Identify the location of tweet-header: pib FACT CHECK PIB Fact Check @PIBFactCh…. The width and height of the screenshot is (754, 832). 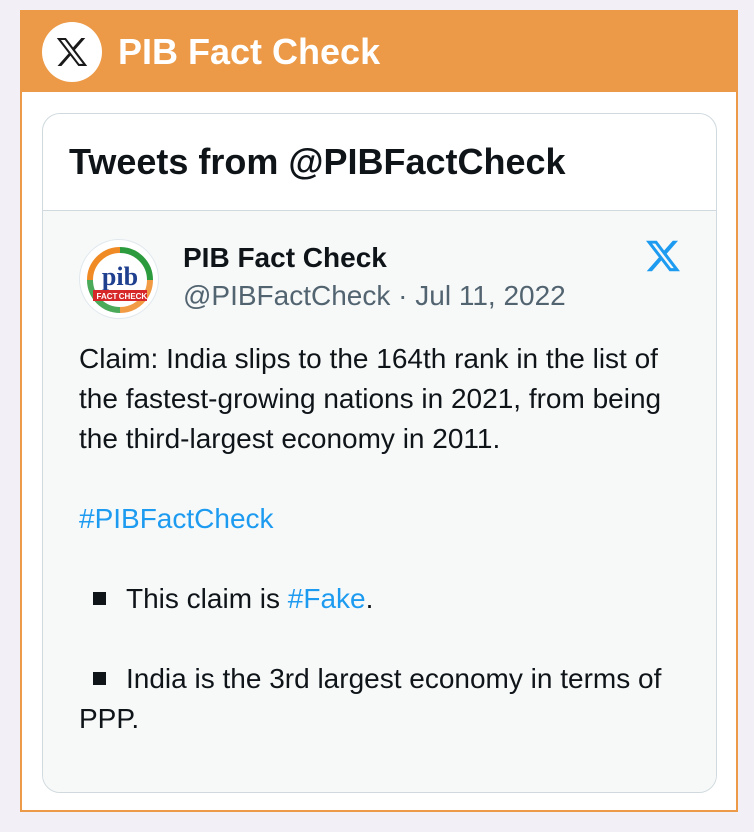
(379, 279).